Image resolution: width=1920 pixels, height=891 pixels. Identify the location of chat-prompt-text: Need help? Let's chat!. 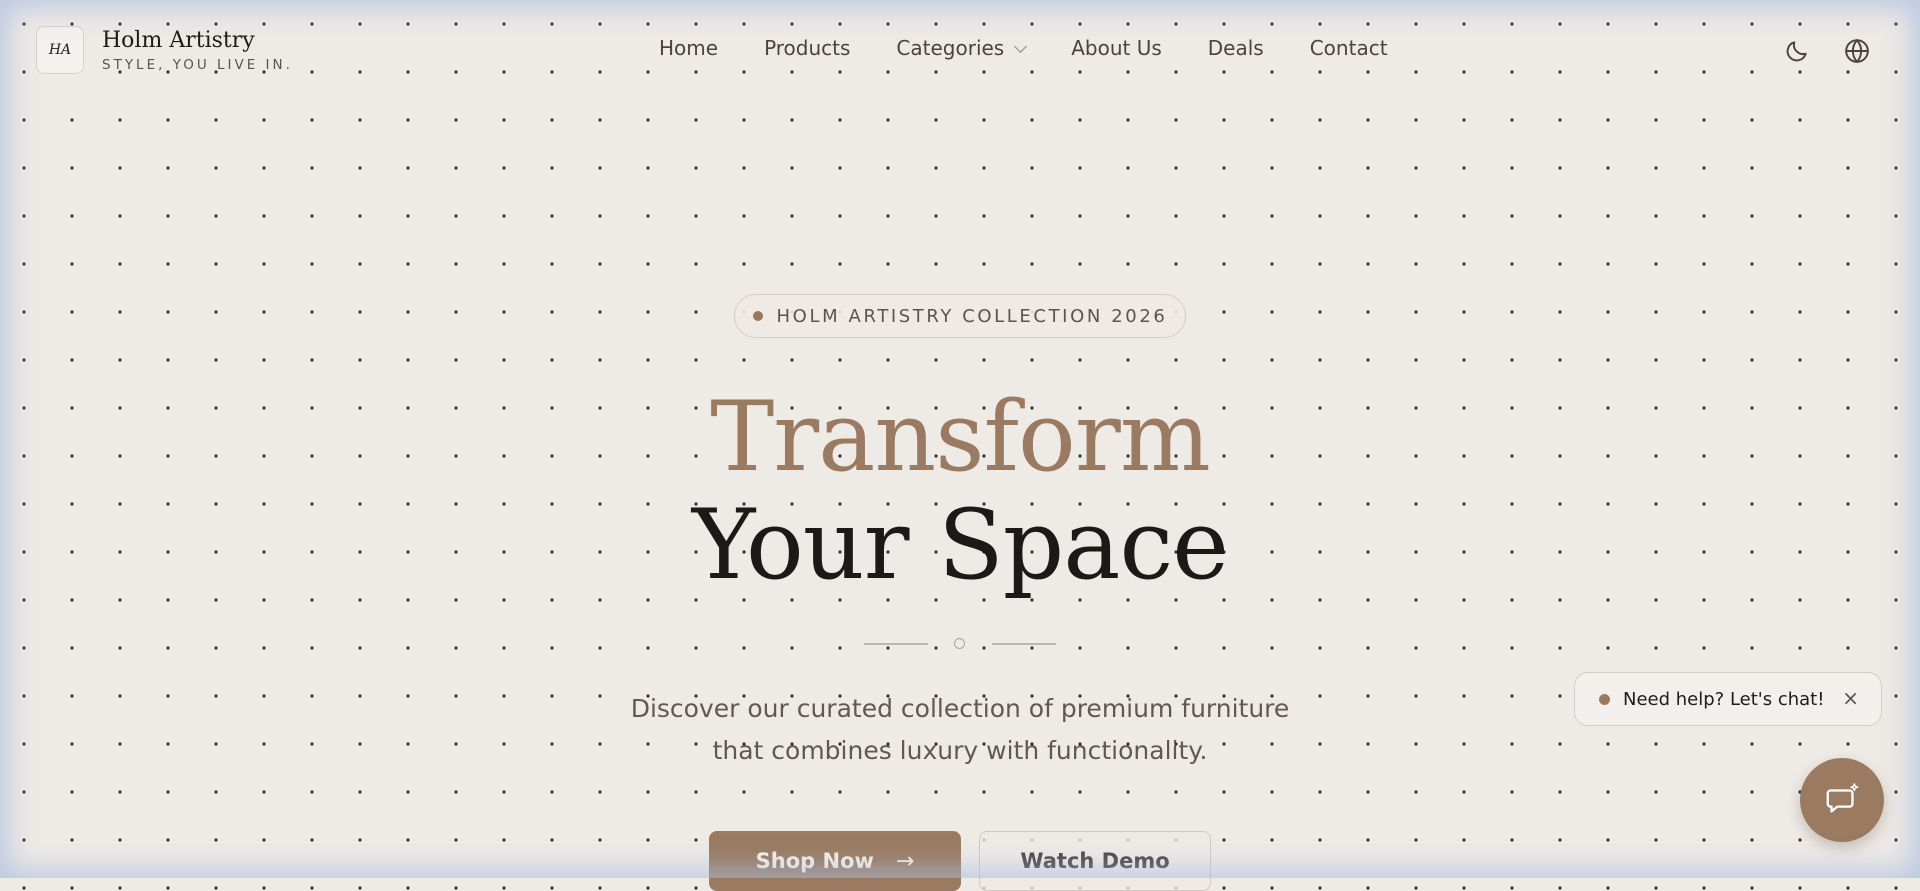
(1724, 699).